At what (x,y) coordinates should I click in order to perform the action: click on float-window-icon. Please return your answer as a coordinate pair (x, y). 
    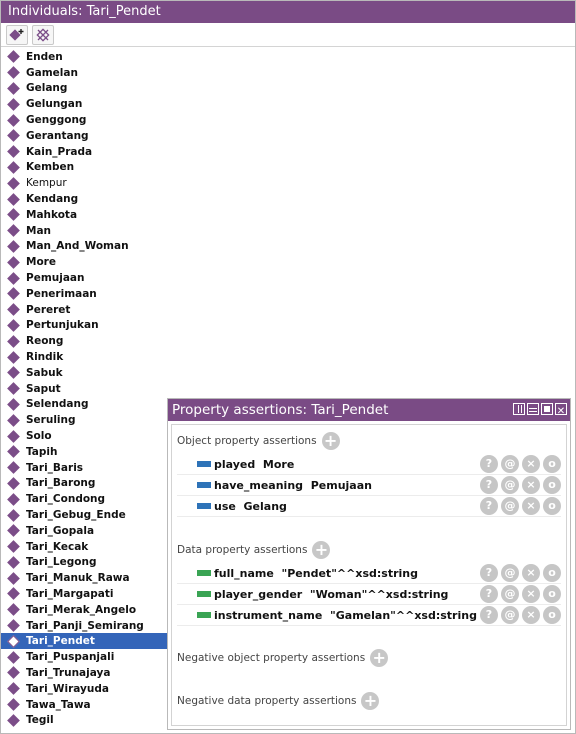
    Looking at the image, I should click on (547, 409).